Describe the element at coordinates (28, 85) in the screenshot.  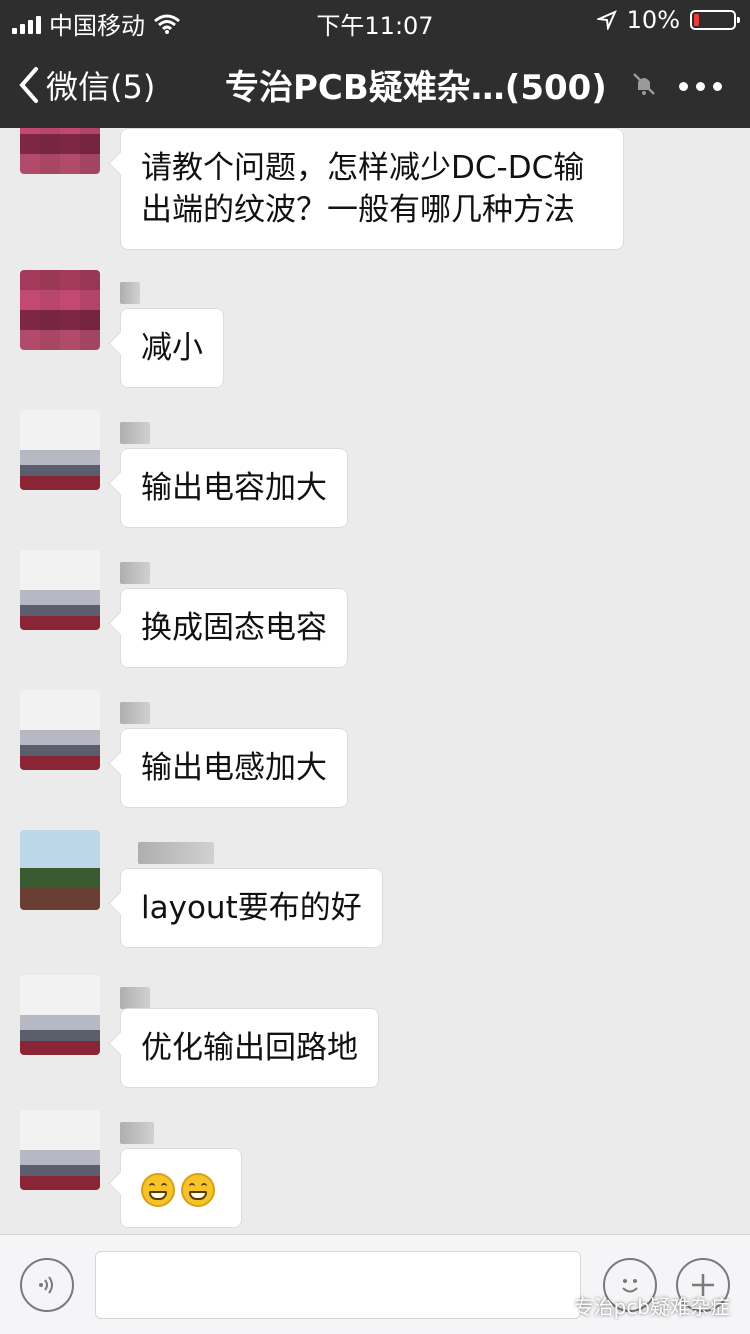
I see `chevron-left-icon` at that location.